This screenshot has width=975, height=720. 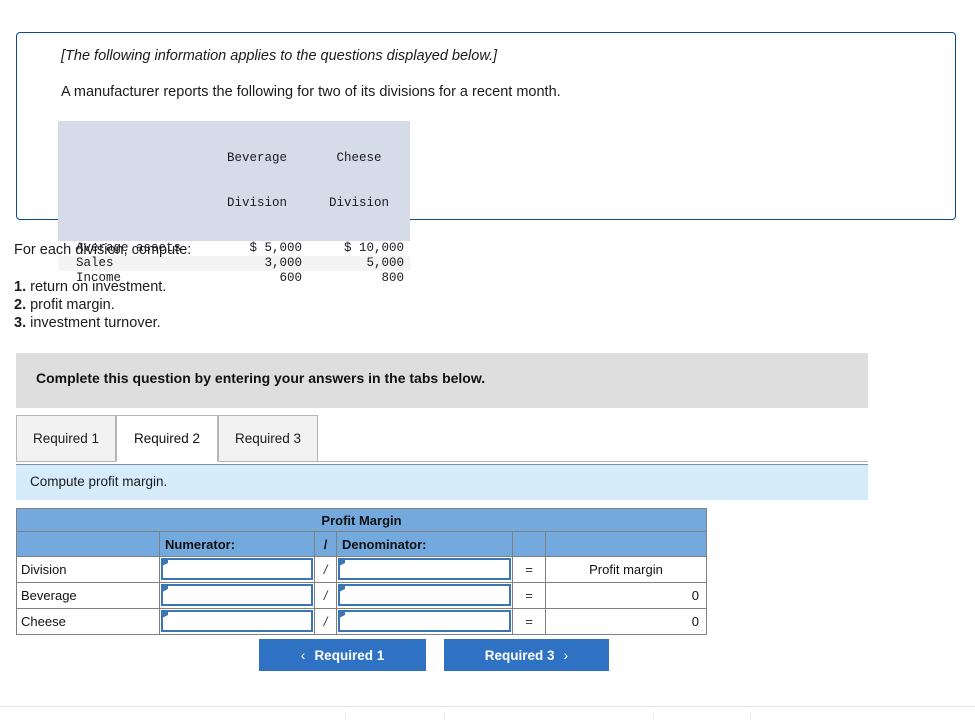 I want to click on list-item: 2. profit margin., so click(x=90, y=305).